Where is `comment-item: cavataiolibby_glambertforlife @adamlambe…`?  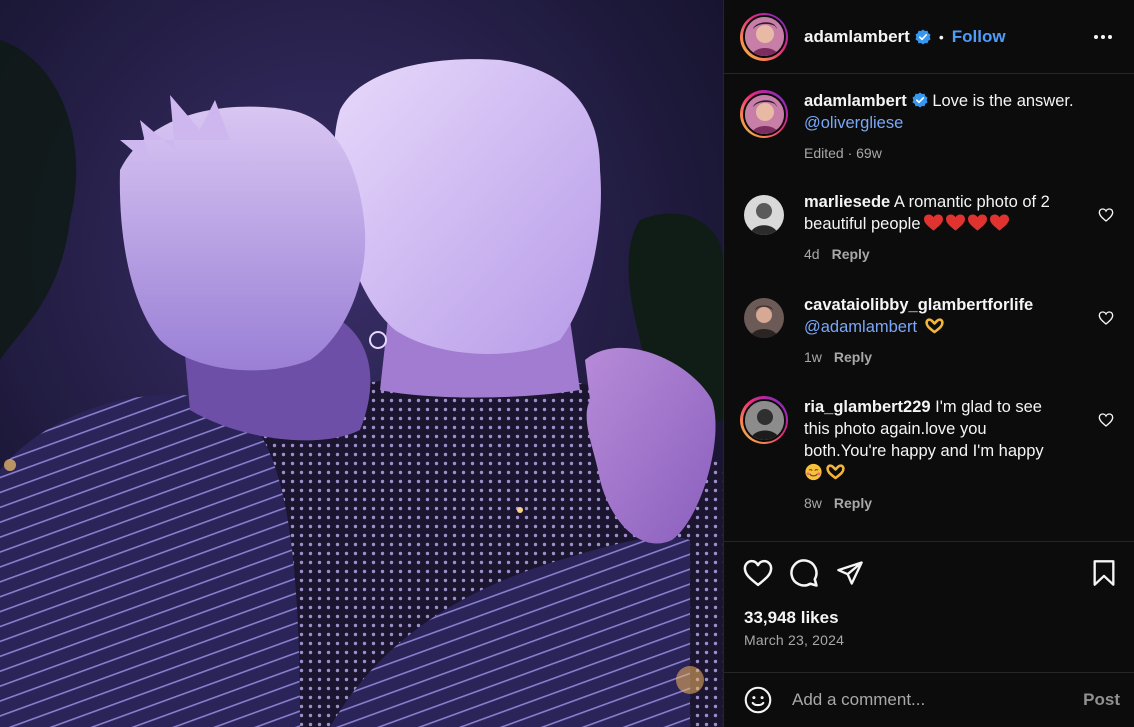
comment-item: cavataiolibby_glambertforlife @adamlambe… is located at coordinates (930, 331).